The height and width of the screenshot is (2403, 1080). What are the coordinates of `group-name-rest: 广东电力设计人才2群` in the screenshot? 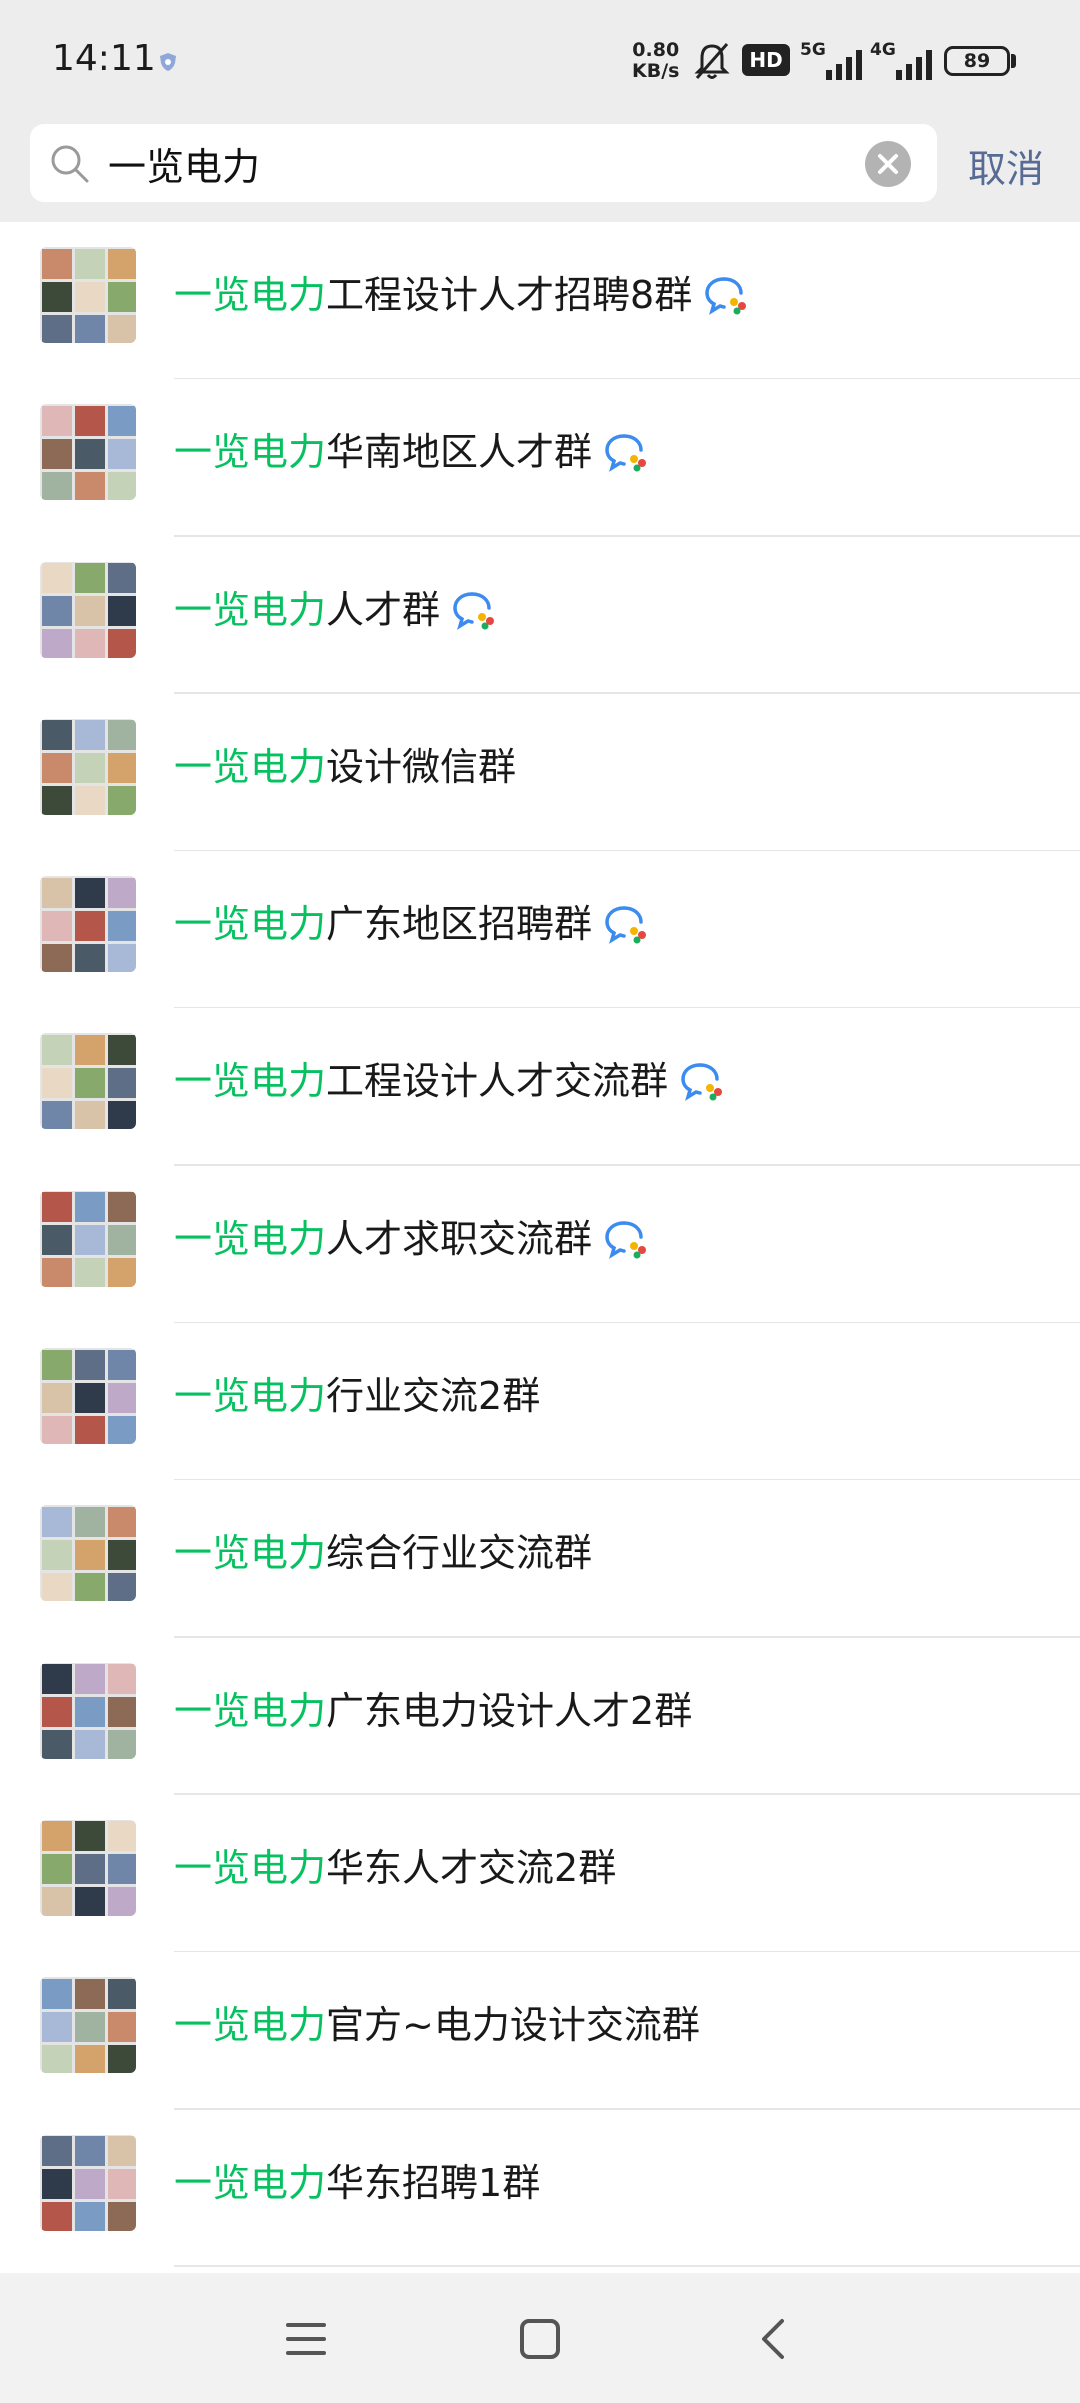 It's located at (509, 1710).